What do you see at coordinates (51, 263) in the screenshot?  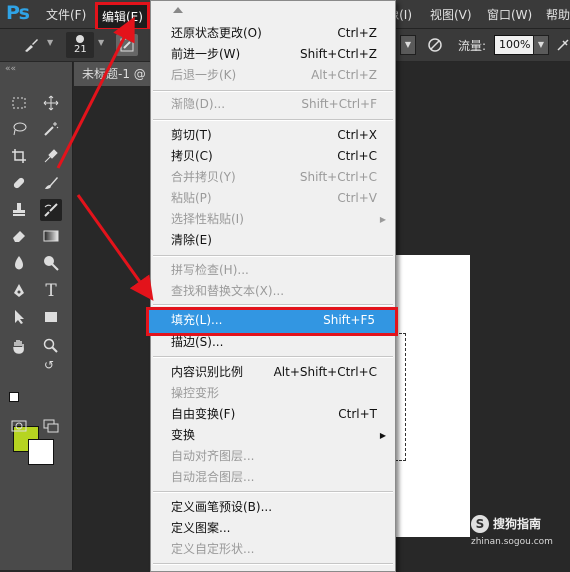 I see `dodge-tool-icon` at bounding box center [51, 263].